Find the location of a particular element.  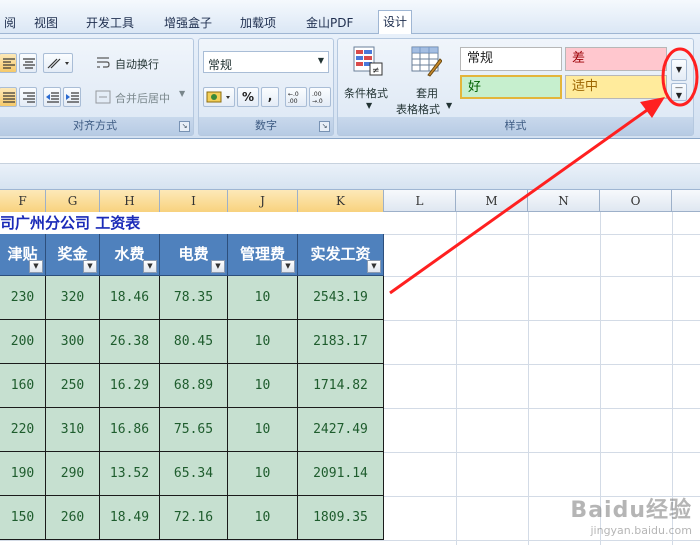

merge-center-button: 合并后居中 ▼ is located at coordinates (143, 97).